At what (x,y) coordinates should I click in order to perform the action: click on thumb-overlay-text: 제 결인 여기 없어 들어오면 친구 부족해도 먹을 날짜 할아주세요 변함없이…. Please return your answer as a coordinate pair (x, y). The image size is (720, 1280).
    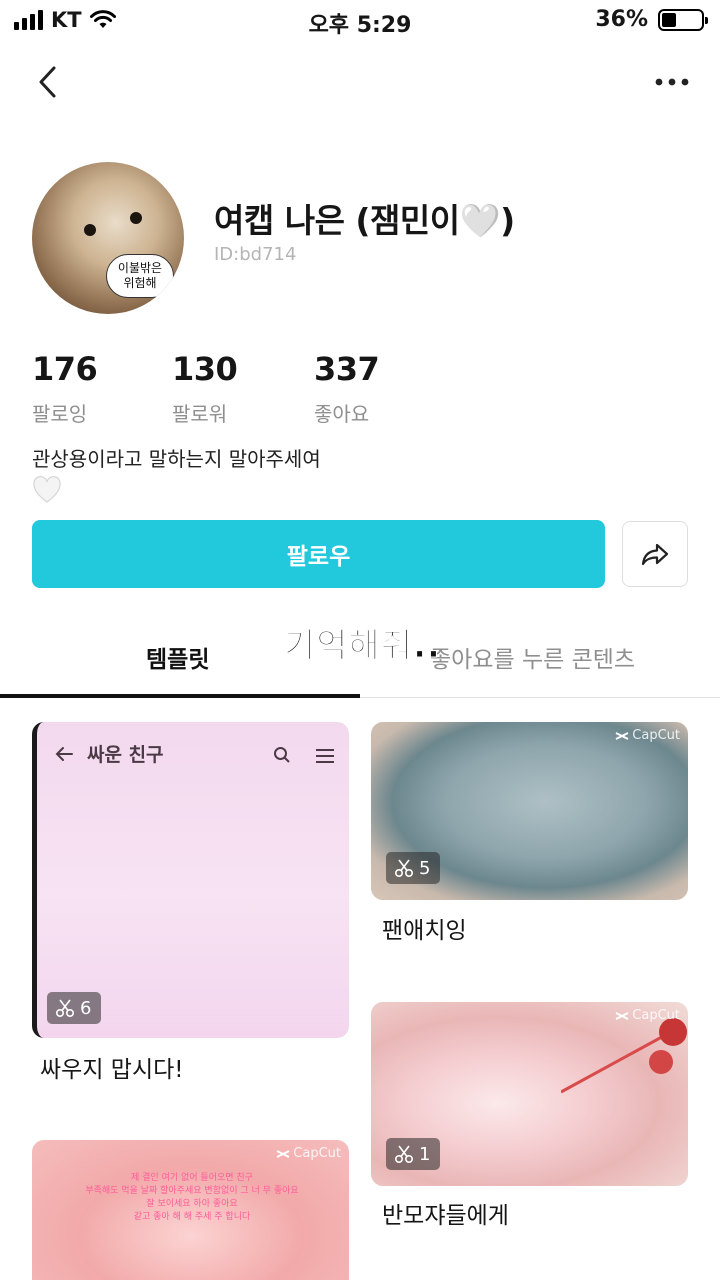
    Looking at the image, I should click on (192, 1197).